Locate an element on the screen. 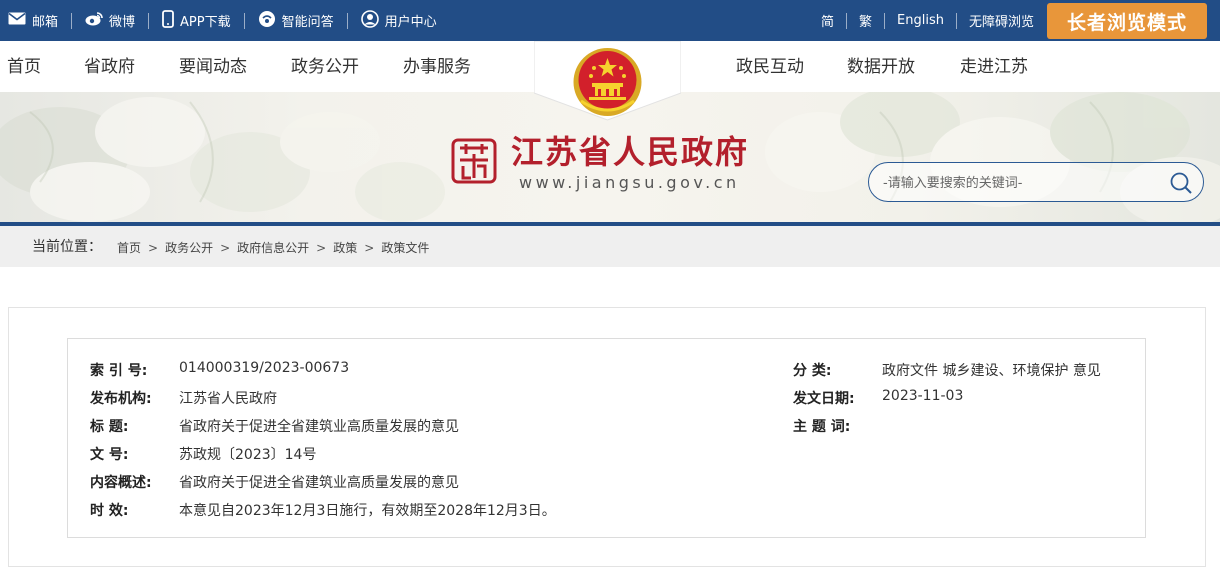 This screenshot has height=567, width=1220. breadcrumb-label: 当前位置： is located at coordinates (67, 247).